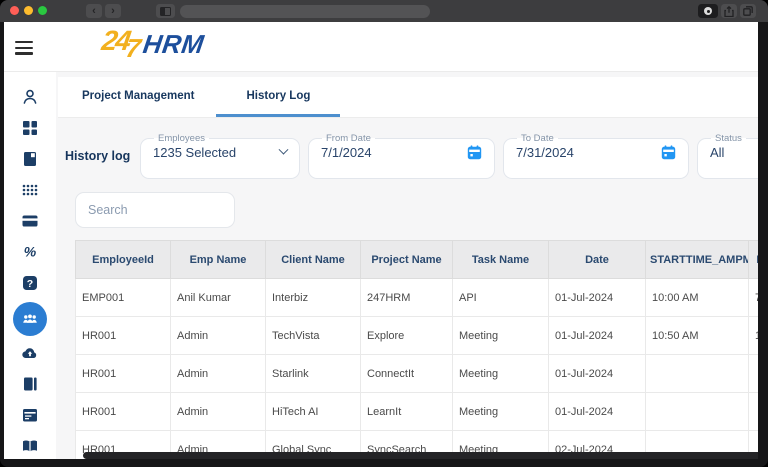  I want to click on table-cell: HiTech AI, so click(313, 411).